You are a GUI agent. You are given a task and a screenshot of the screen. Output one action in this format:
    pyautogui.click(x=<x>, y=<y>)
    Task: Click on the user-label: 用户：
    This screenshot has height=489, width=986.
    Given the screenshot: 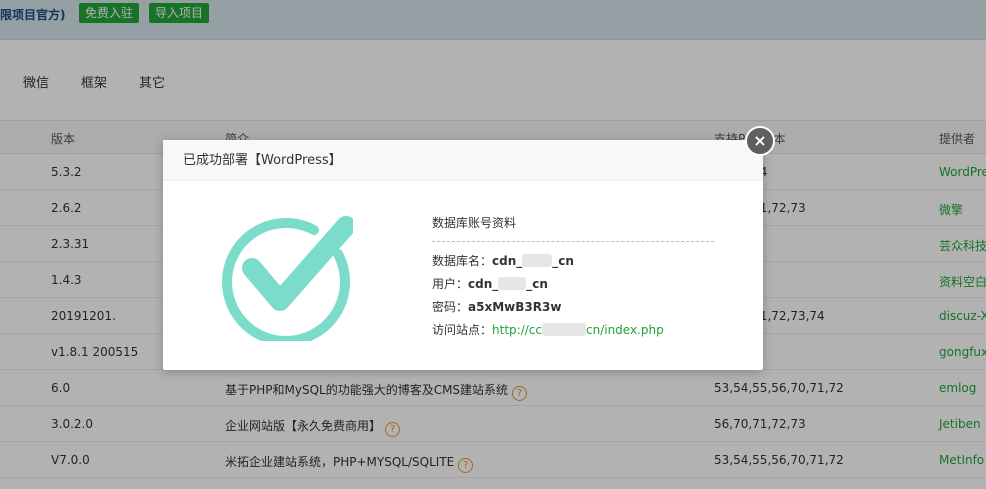 What is the action you would take?
    pyautogui.click(x=450, y=284)
    